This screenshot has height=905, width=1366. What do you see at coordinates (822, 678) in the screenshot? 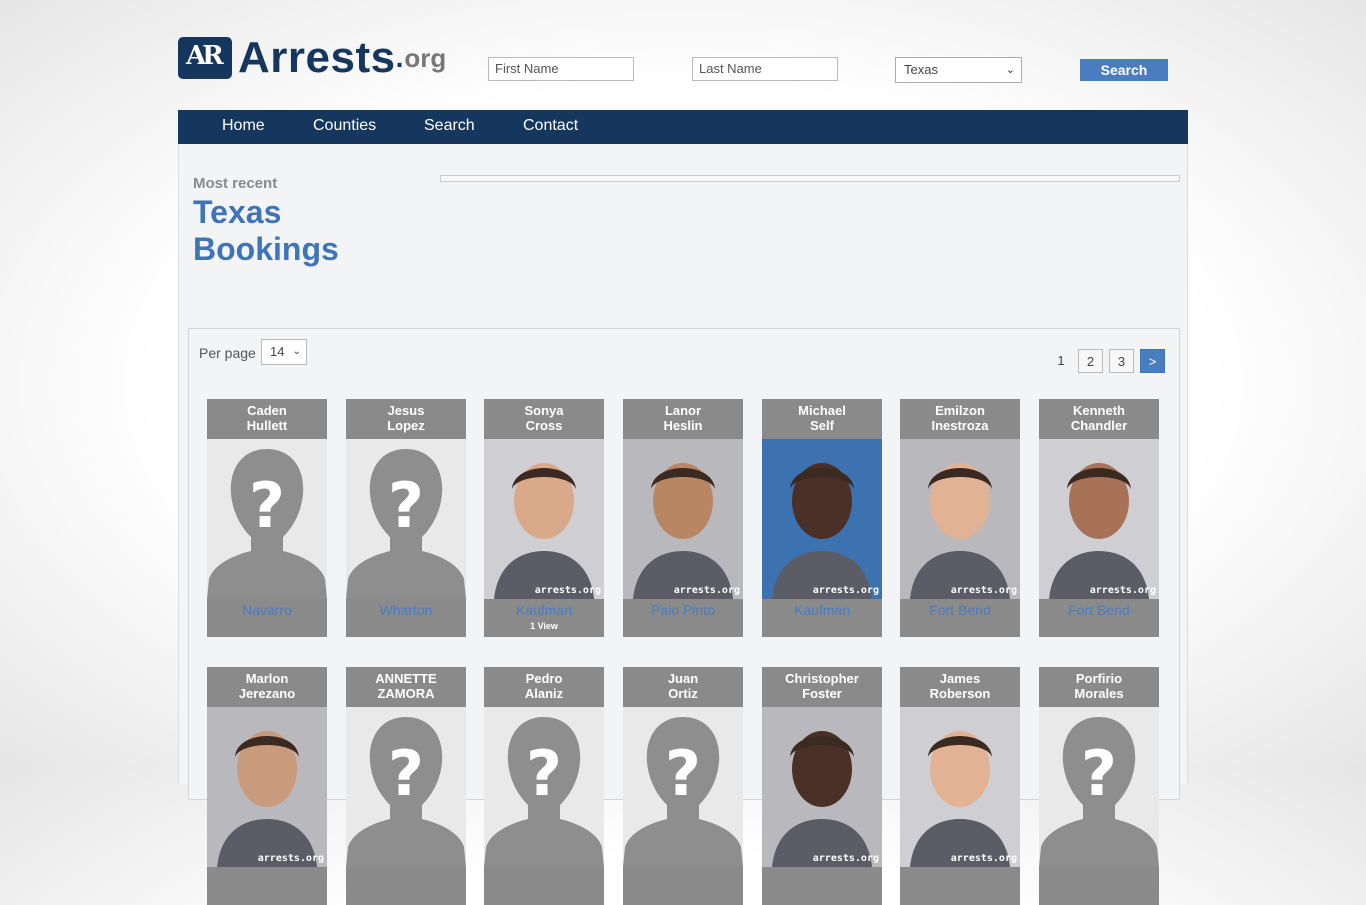
I see `inmate-first-name: Christopher` at bounding box center [822, 678].